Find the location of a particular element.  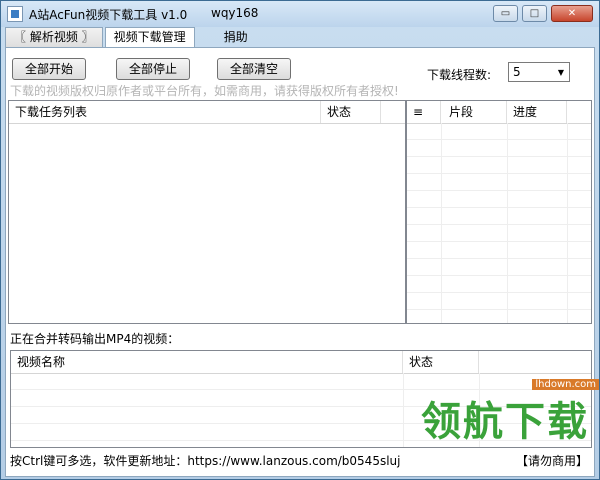

maximize-icon: □ is located at coordinates (534, 13).